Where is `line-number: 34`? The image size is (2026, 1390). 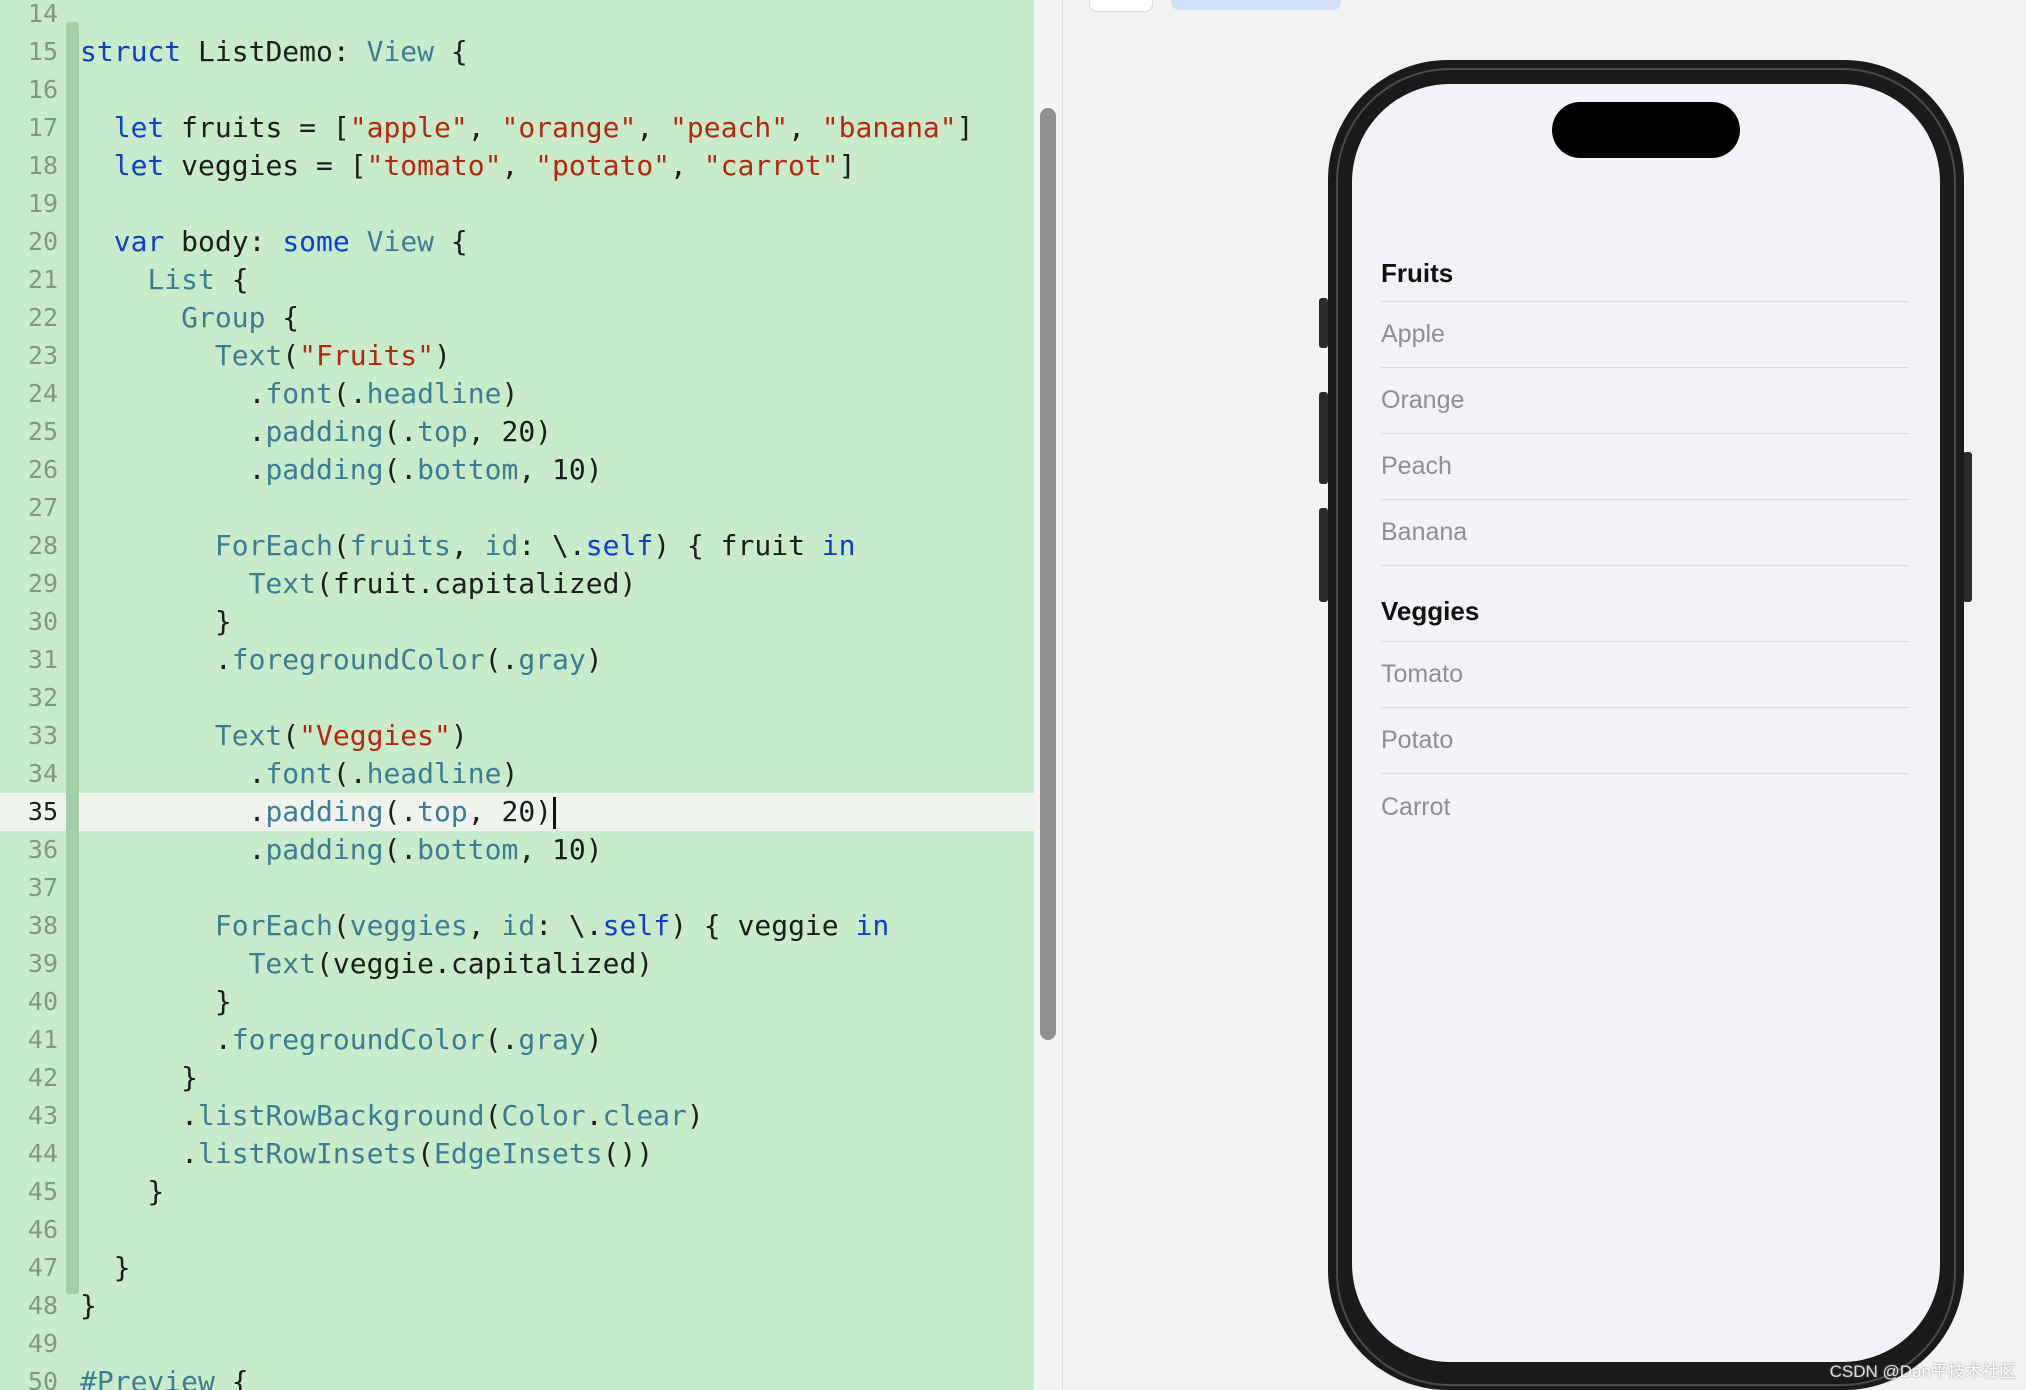 line-number: 34 is located at coordinates (42, 773).